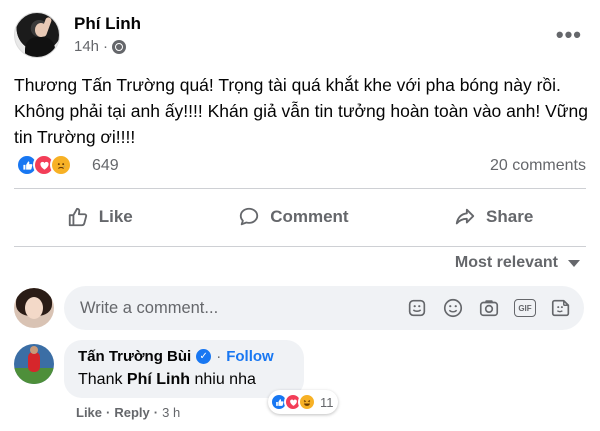  I want to click on verified-badge-icon: ✓, so click(204, 356).